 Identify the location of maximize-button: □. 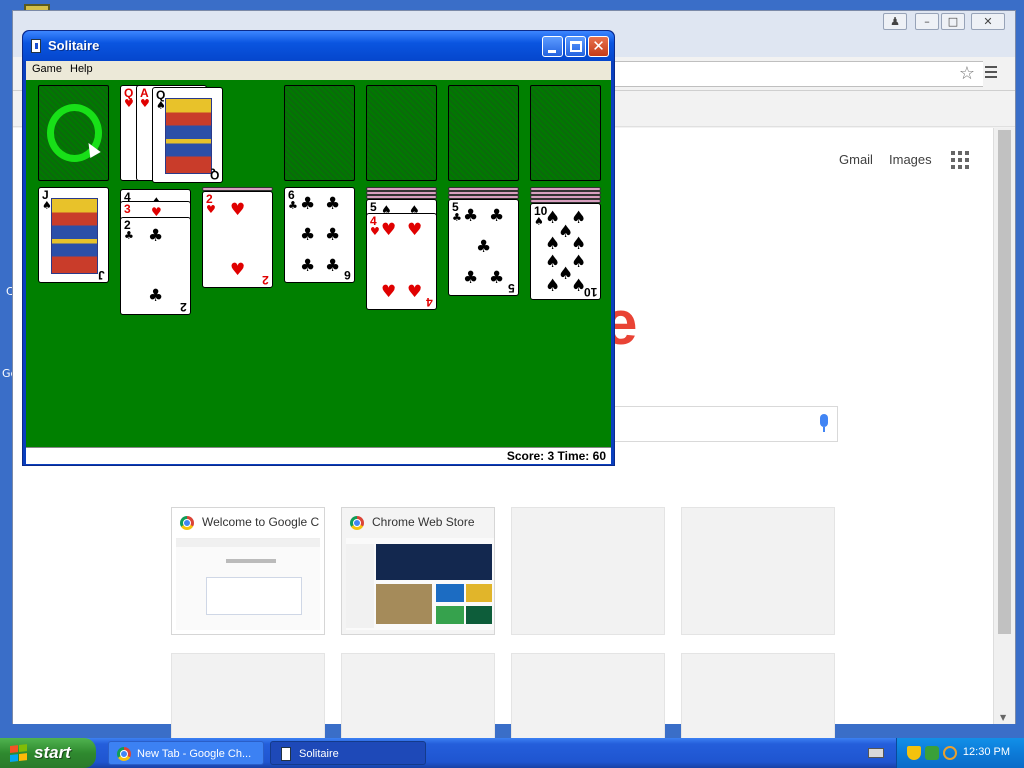
(953, 21).